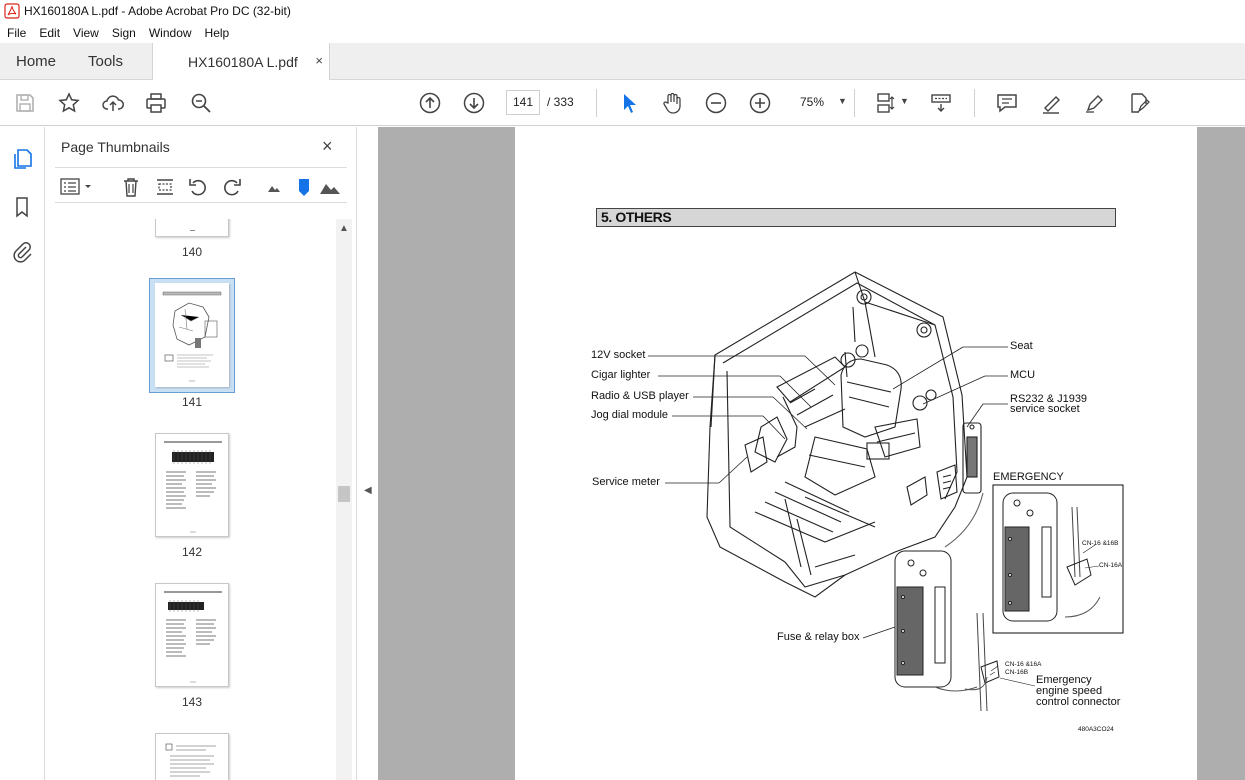 The image size is (1245, 780). Describe the element at coordinates (85, 33) in the screenshot. I see `menu-view: View` at that location.